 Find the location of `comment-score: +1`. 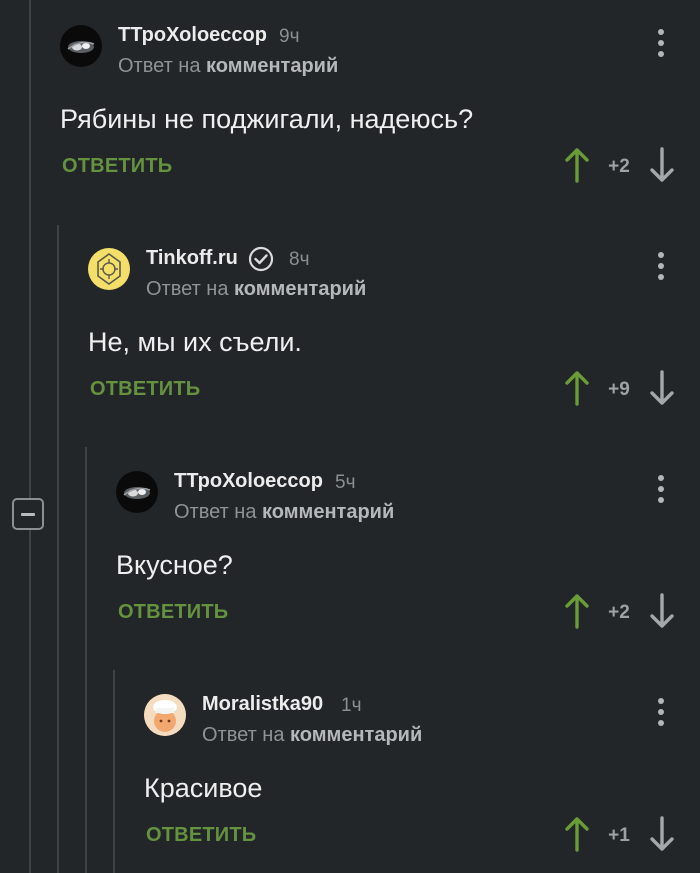

comment-score: +1 is located at coordinates (619, 835).